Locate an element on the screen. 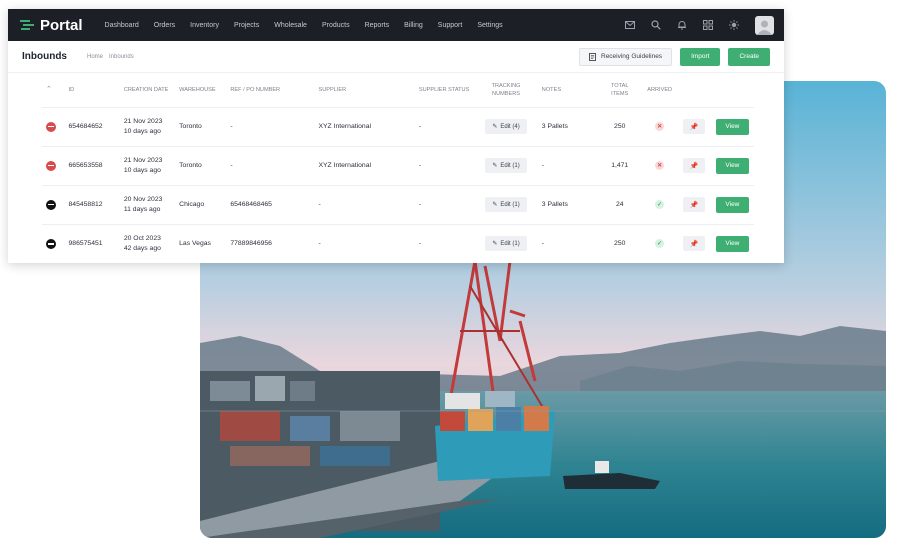 The height and width of the screenshot is (551, 900). row-id: 845458812 is located at coordinates (92, 204).